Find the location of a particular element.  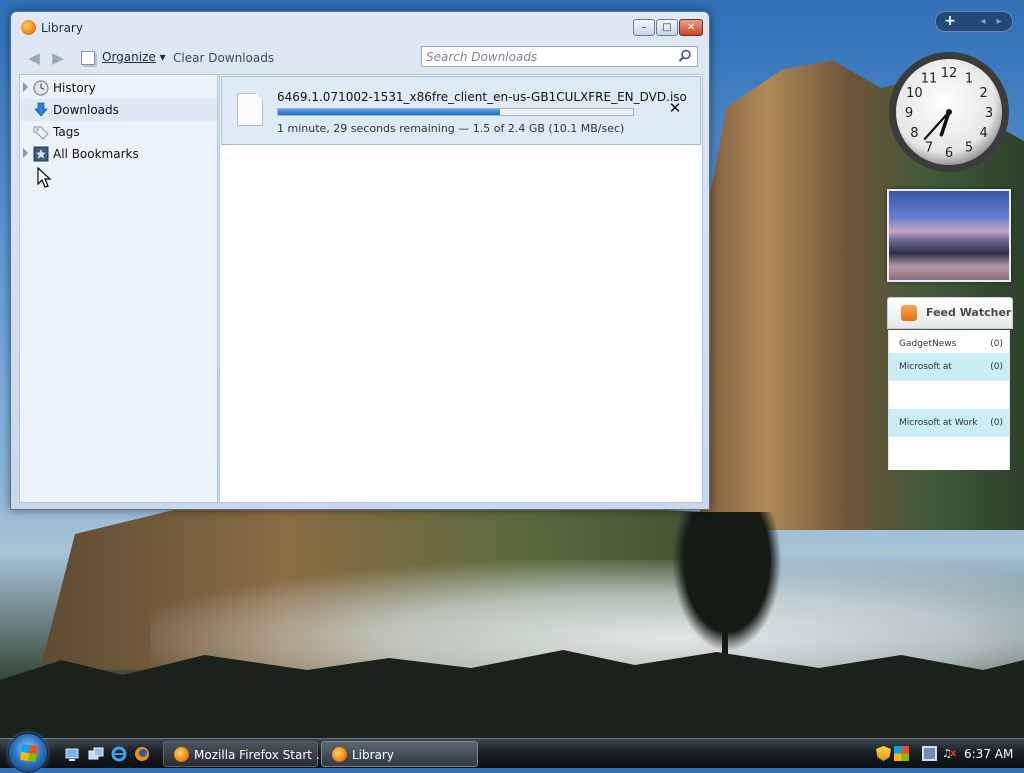

feed-list-item: Microsoft at Work (0) is located at coordinates (949, 423).